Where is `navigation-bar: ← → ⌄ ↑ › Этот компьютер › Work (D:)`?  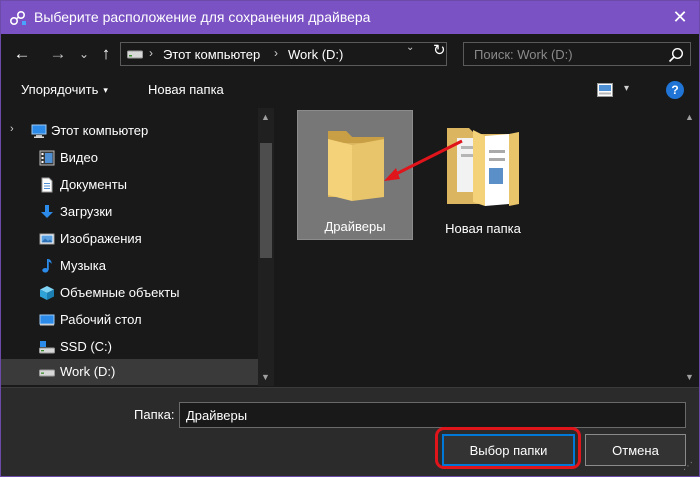
navigation-bar: ← → ⌄ ↑ › Этот компьютер › Work (D:) is located at coordinates (350, 54).